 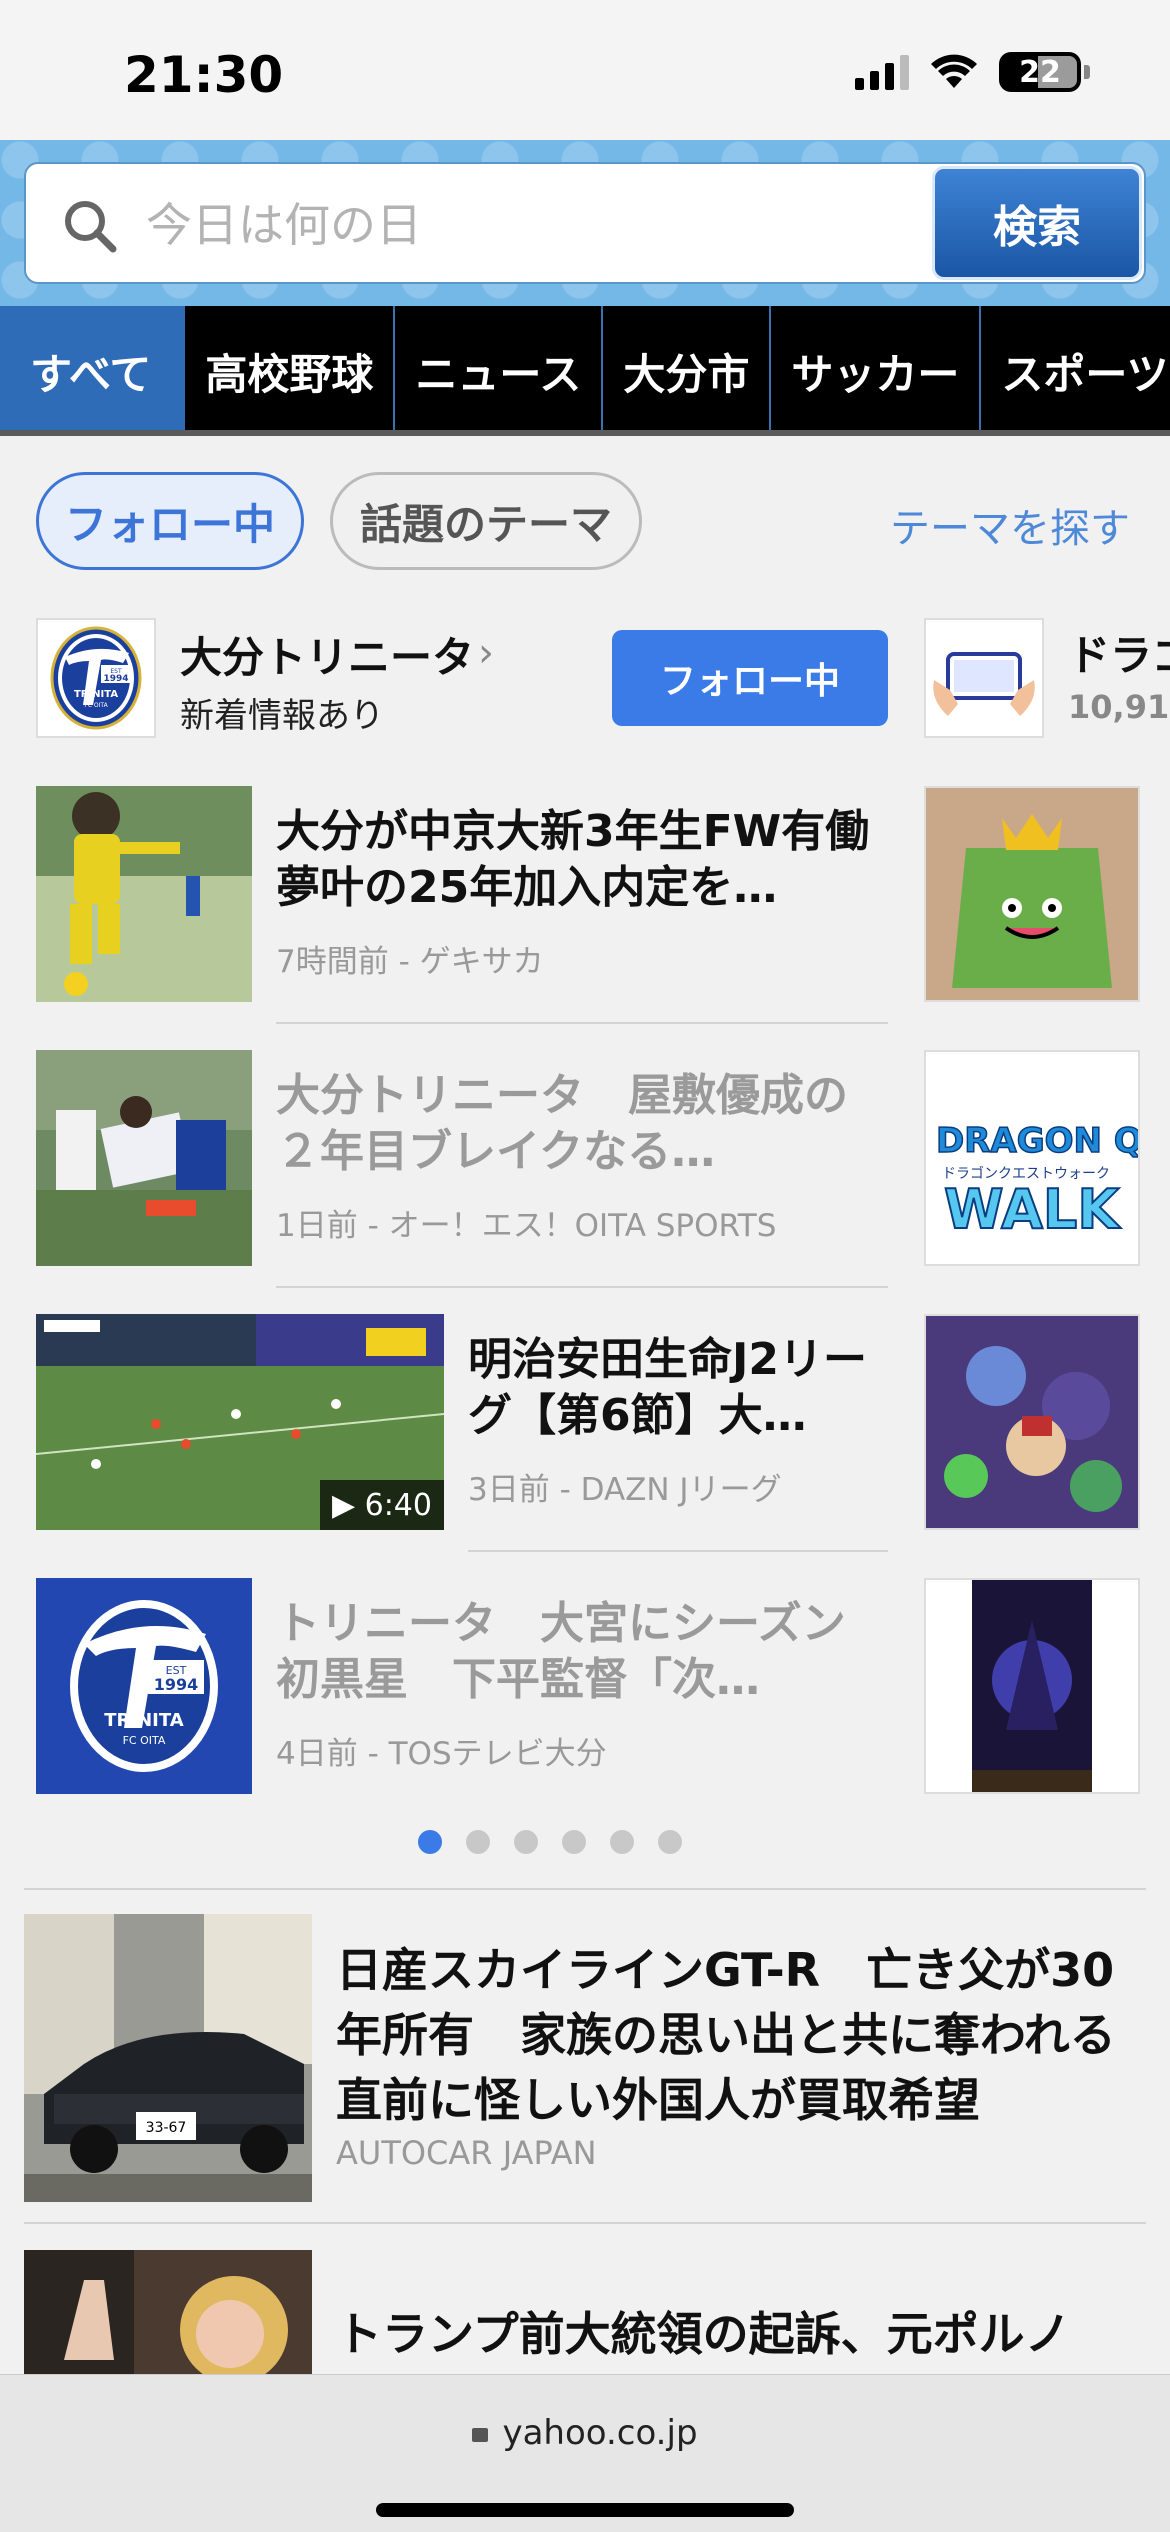 What do you see at coordinates (1032, 894) in the screenshot?
I see `slime-box-thumbnail` at bounding box center [1032, 894].